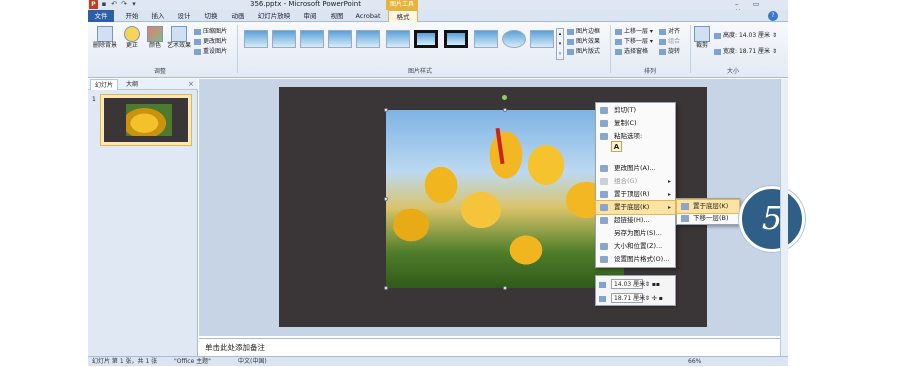 The image size is (900, 367). What do you see at coordinates (101, 16) in the screenshot?
I see `tab-file: 文件` at bounding box center [101, 16].